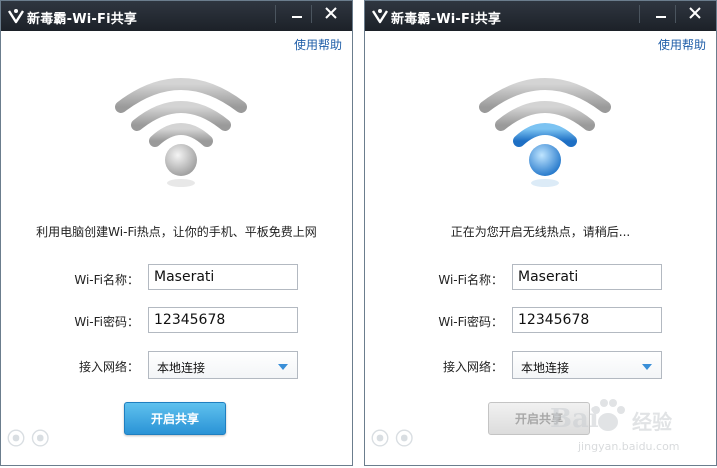 The height and width of the screenshot is (468, 717). I want to click on watermark-url: jingyan.baidu.com, so click(629, 446).